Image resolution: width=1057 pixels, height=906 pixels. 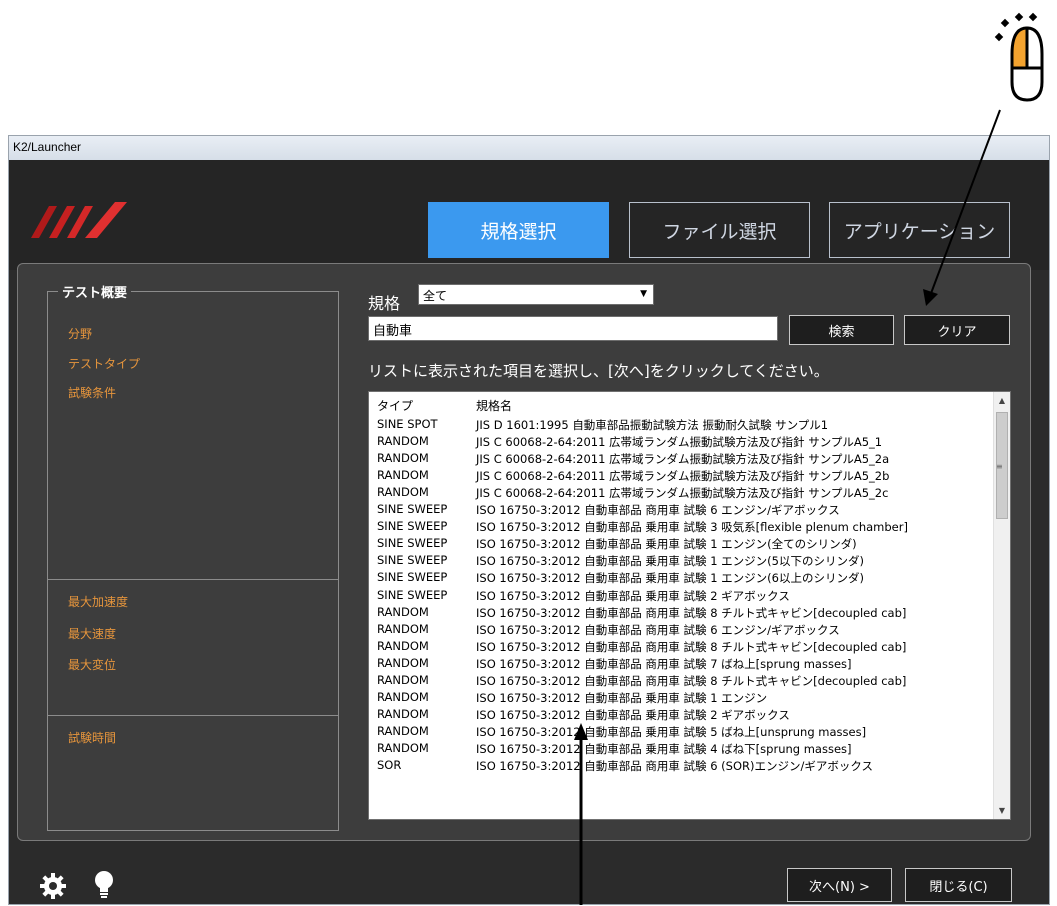 I want to click on summary-field-label: 分野, so click(x=80, y=334).